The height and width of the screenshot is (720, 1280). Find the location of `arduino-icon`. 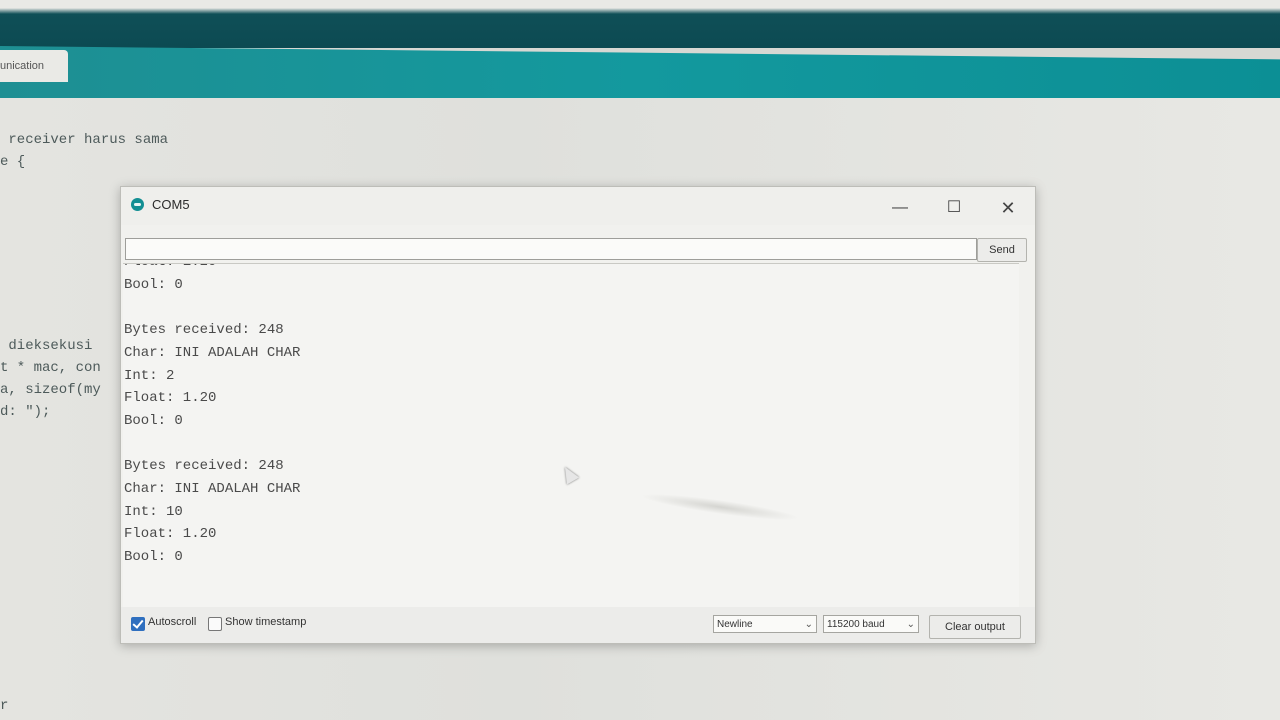

arduino-icon is located at coordinates (137, 204).